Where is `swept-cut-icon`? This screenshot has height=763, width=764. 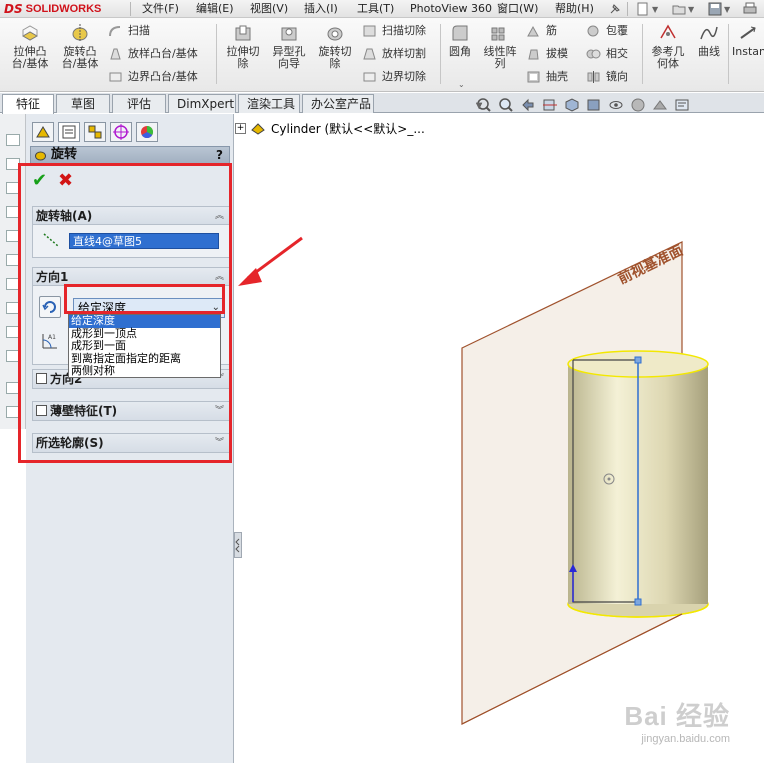
swept-cut-icon is located at coordinates (369, 31).